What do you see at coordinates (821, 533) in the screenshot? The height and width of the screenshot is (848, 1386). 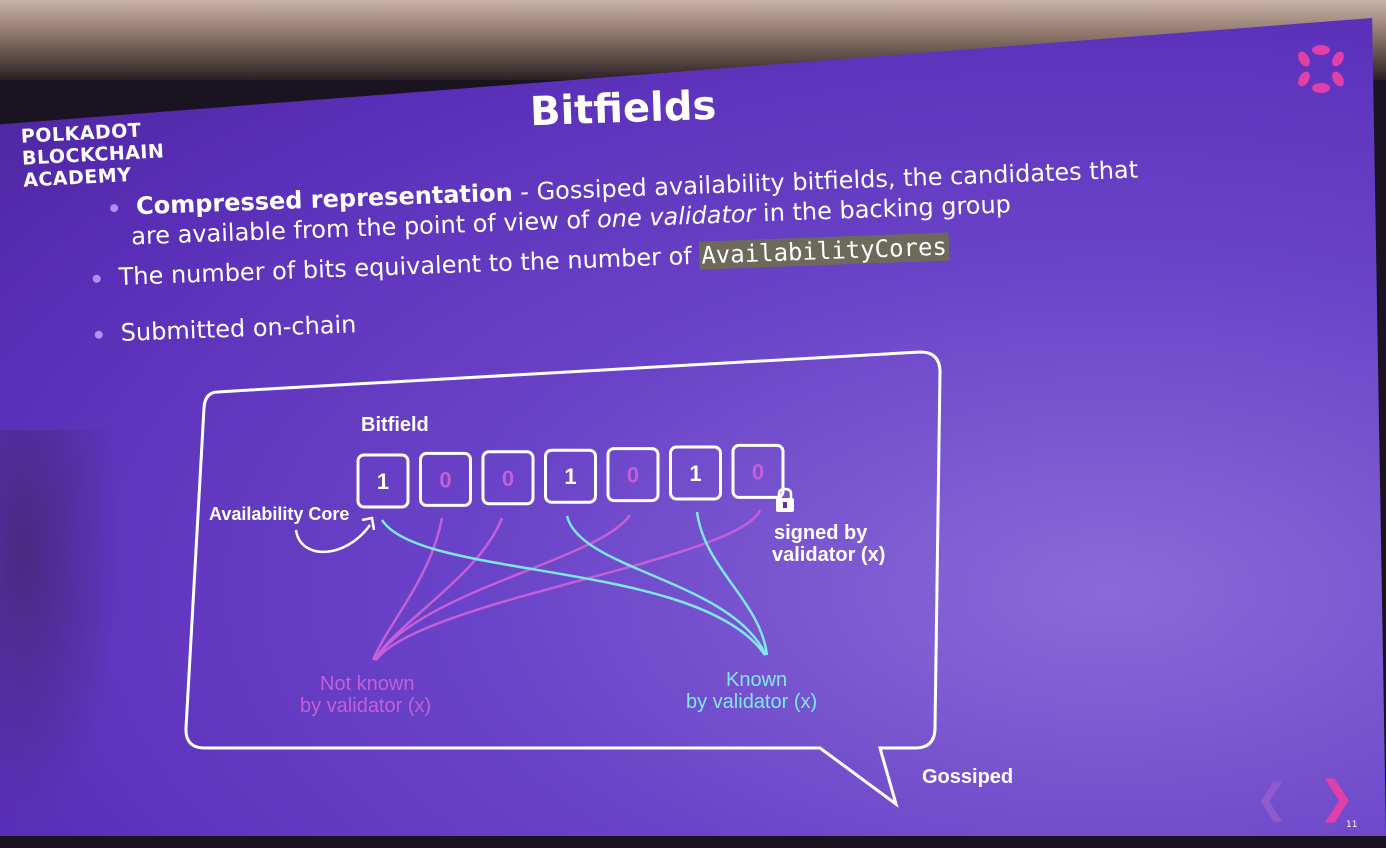 I see `signed-by-line-1: signed by` at bounding box center [821, 533].